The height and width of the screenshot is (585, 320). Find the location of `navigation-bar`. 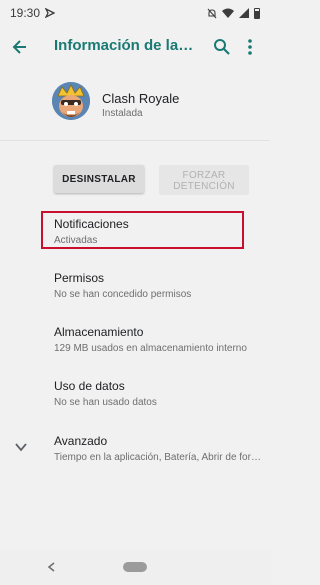

navigation-bar is located at coordinates (135, 567).